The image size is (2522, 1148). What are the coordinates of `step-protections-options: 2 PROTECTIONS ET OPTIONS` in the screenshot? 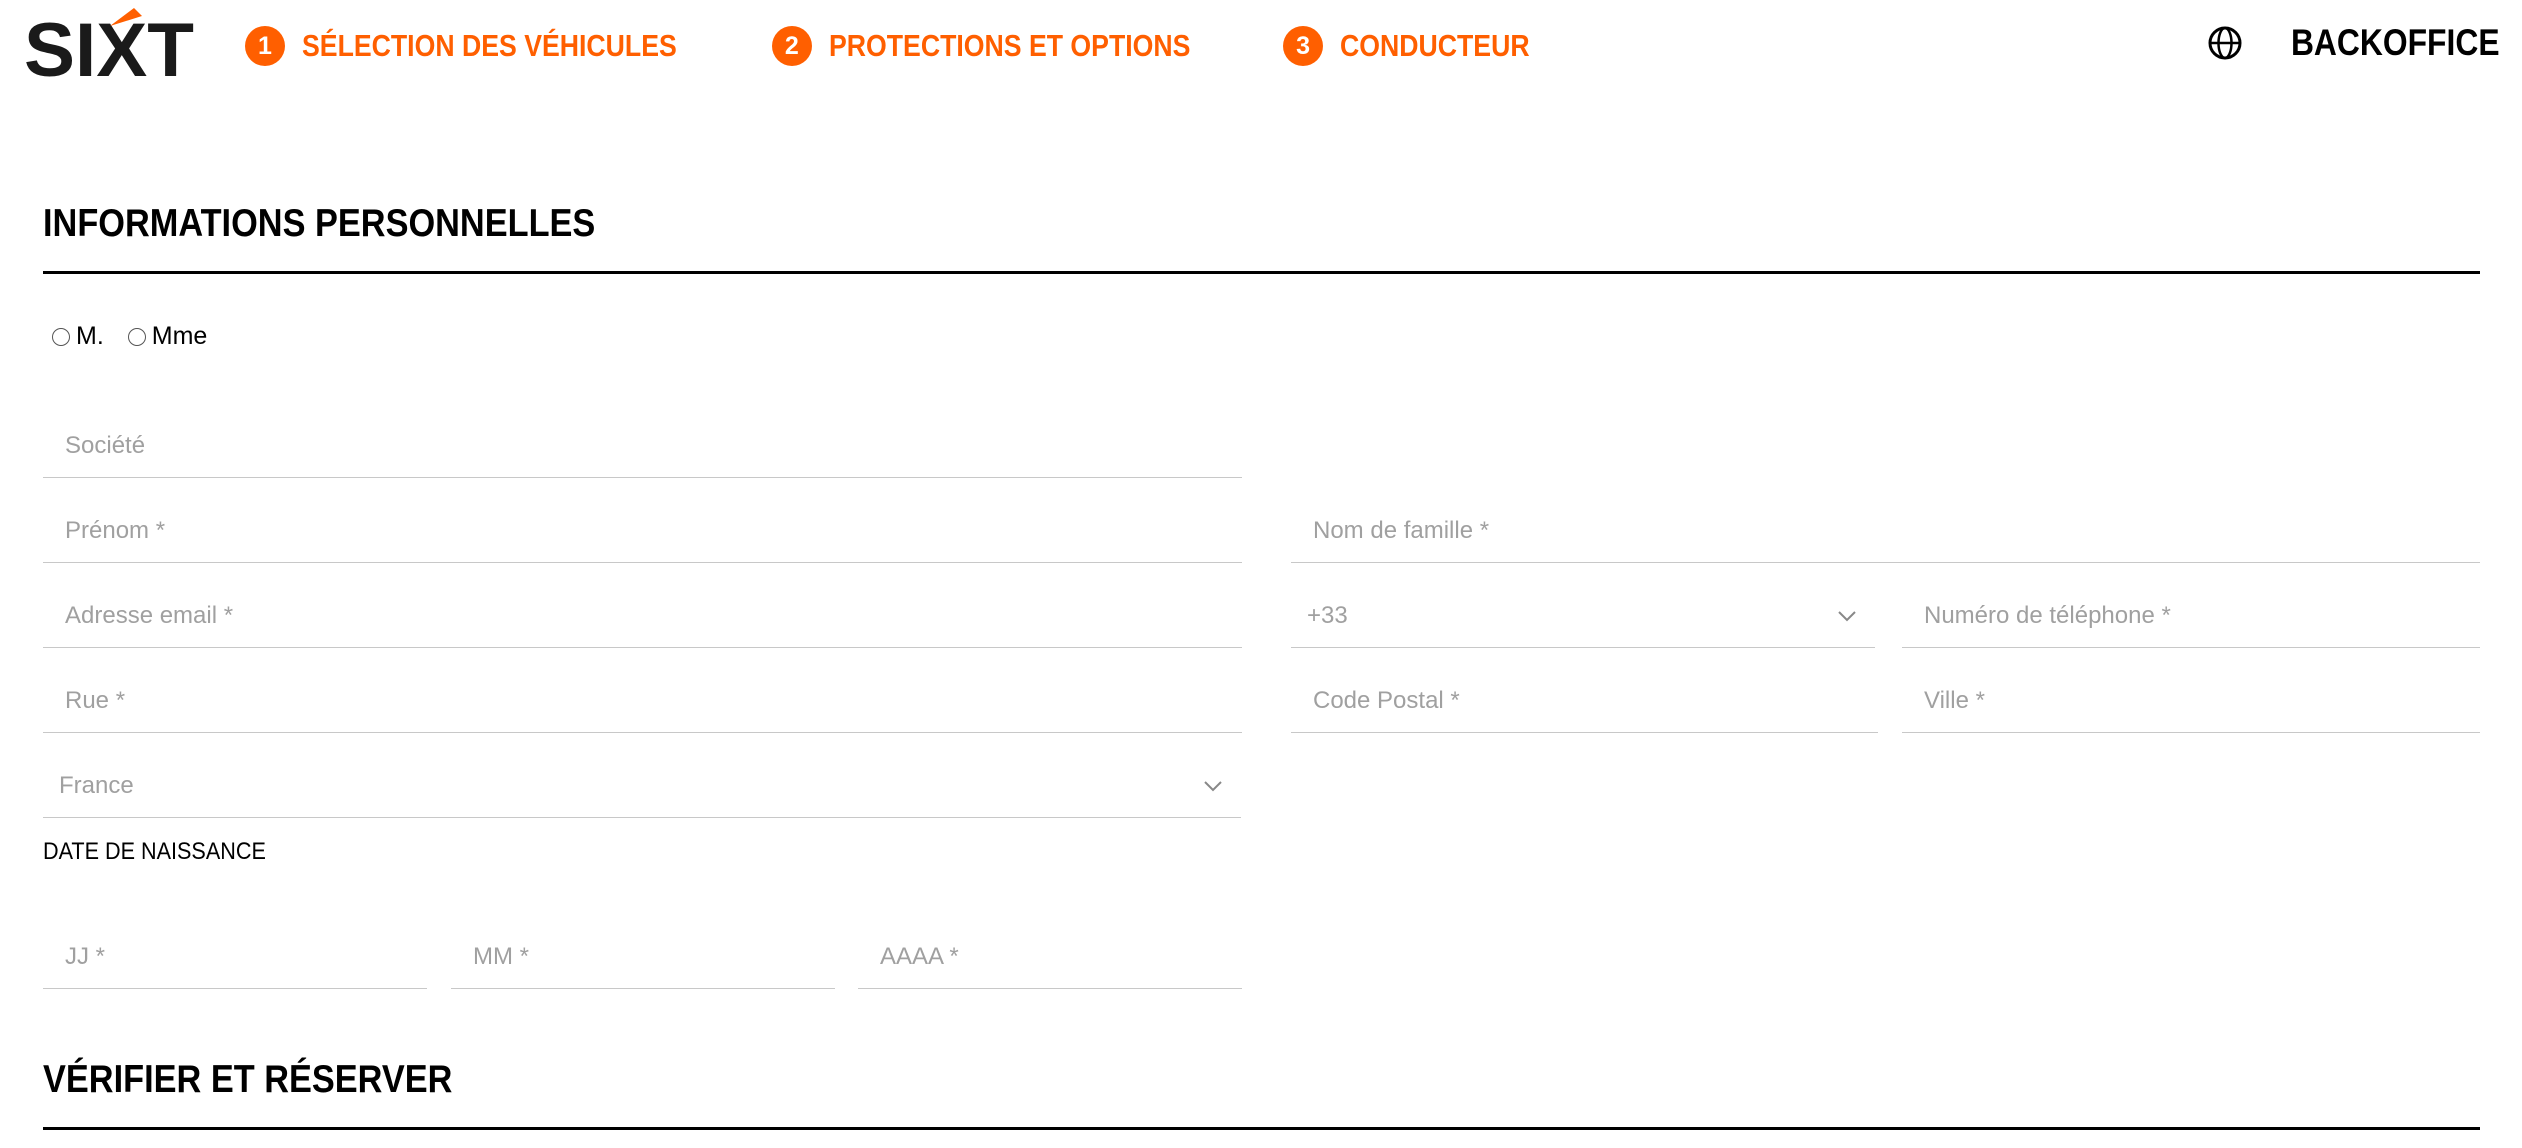 It's located at (1010, 46).